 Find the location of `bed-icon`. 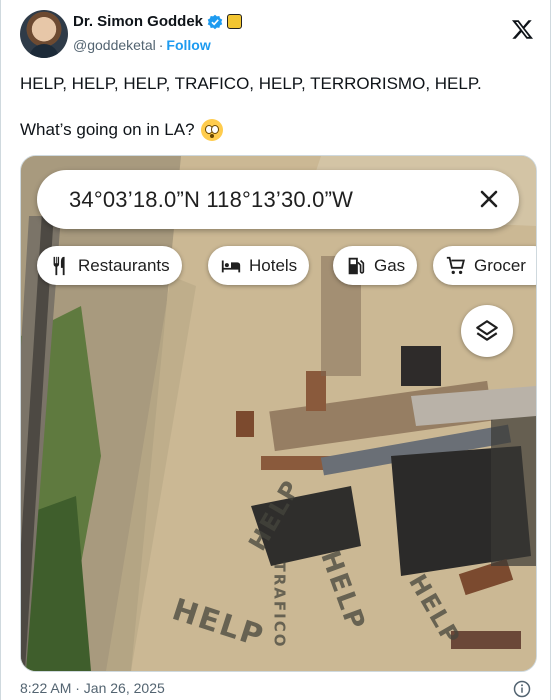

bed-icon is located at coordinates (231, 266).